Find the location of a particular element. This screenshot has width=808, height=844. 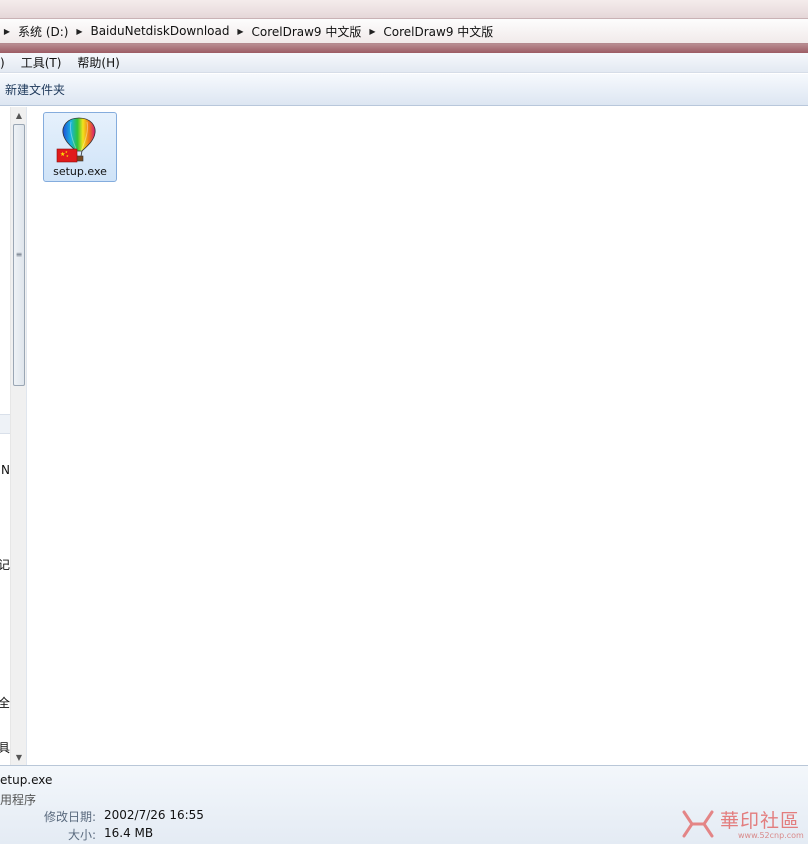

balloon-installer-icon: ★ ★ ★ is located at coordinates (76, 140).